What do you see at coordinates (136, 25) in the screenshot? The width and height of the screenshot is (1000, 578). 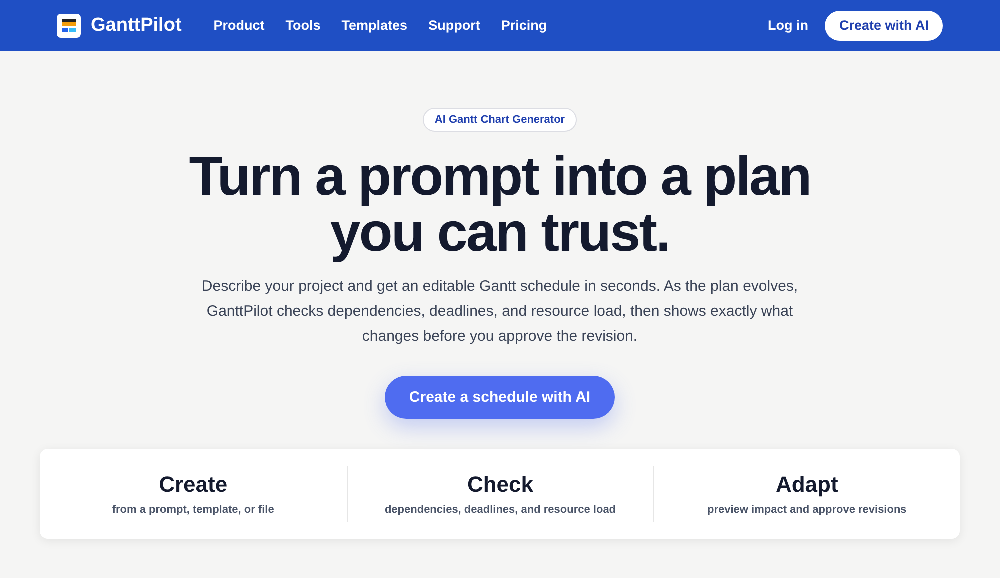 I see `brand-name: GanttPilot` at bounding box center [136, 25].